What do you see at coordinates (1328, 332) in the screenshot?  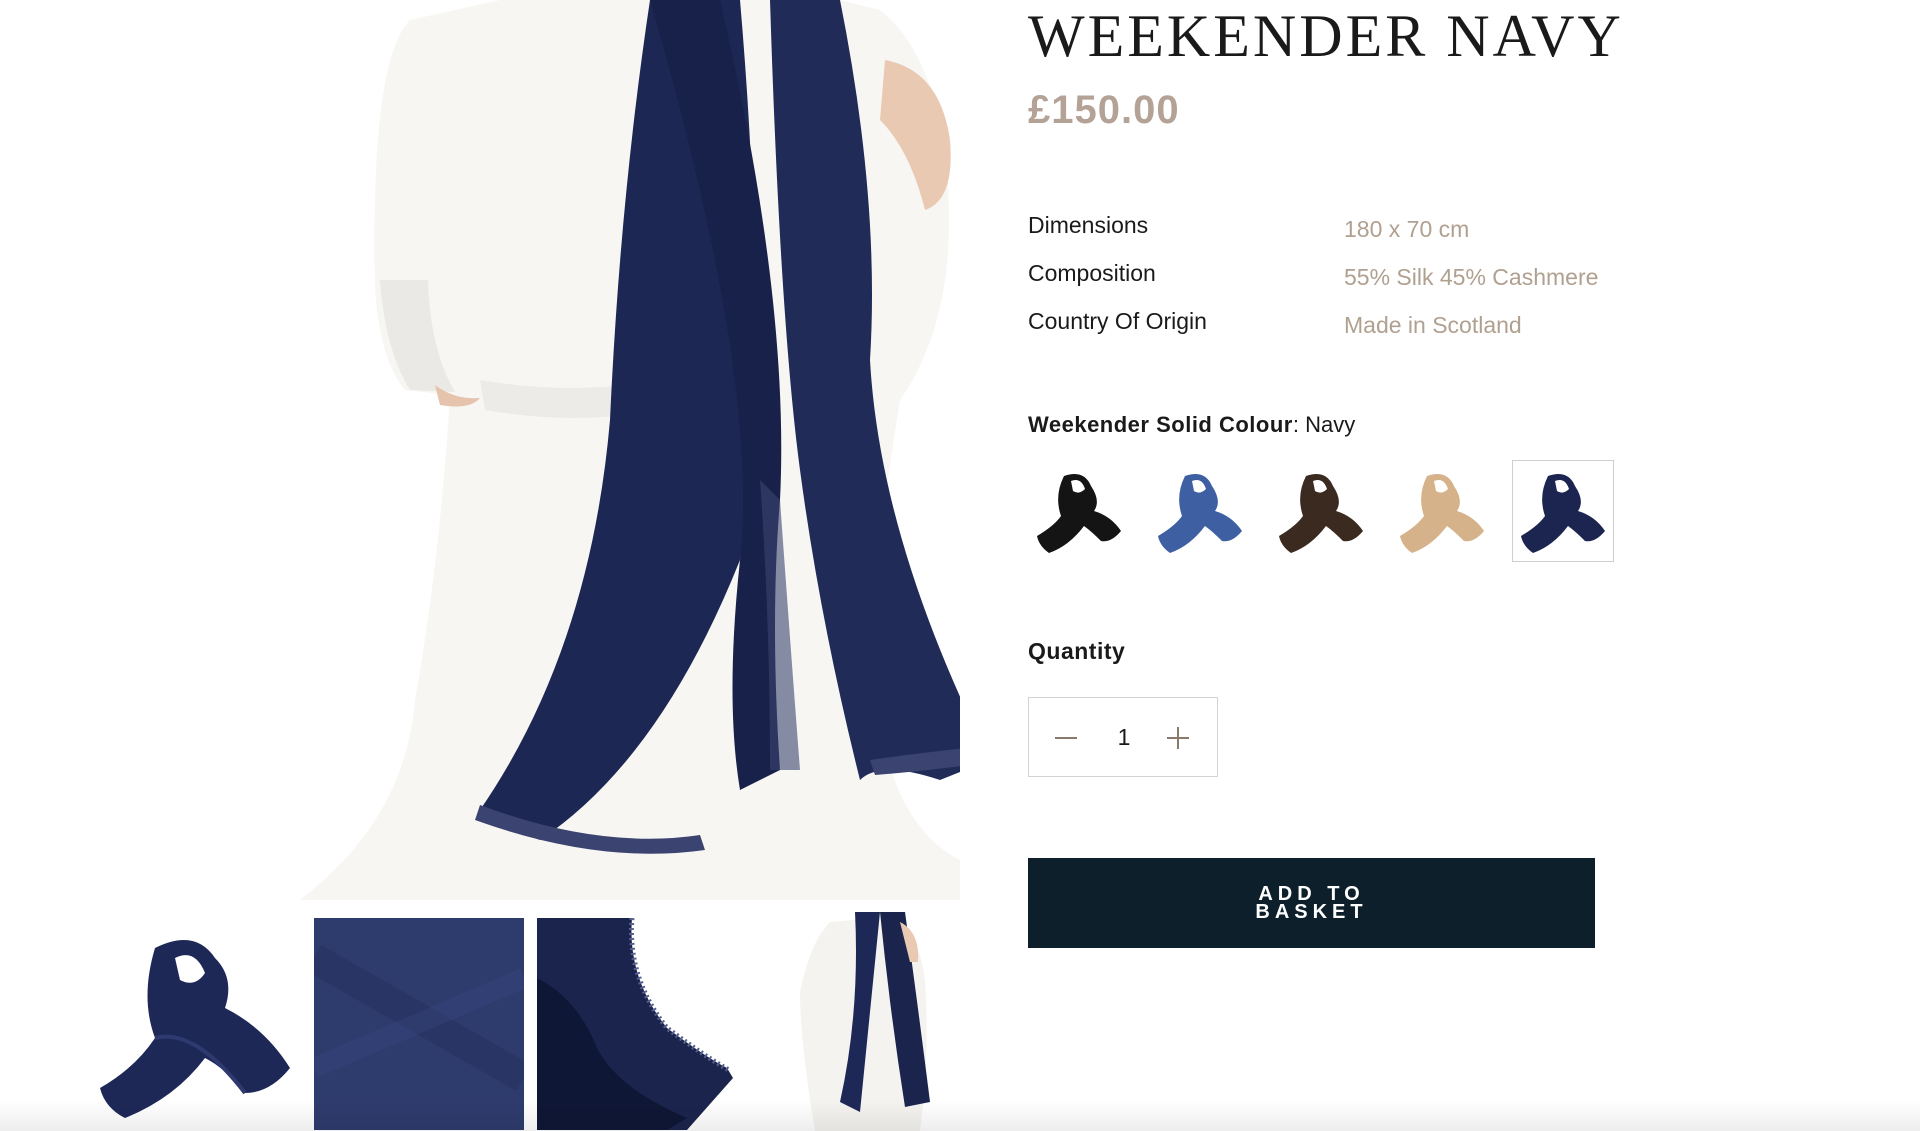 I see `spec-row-country-of-origin: Country Of Origin Made in Scotland` at bounding box center [1328, 332].